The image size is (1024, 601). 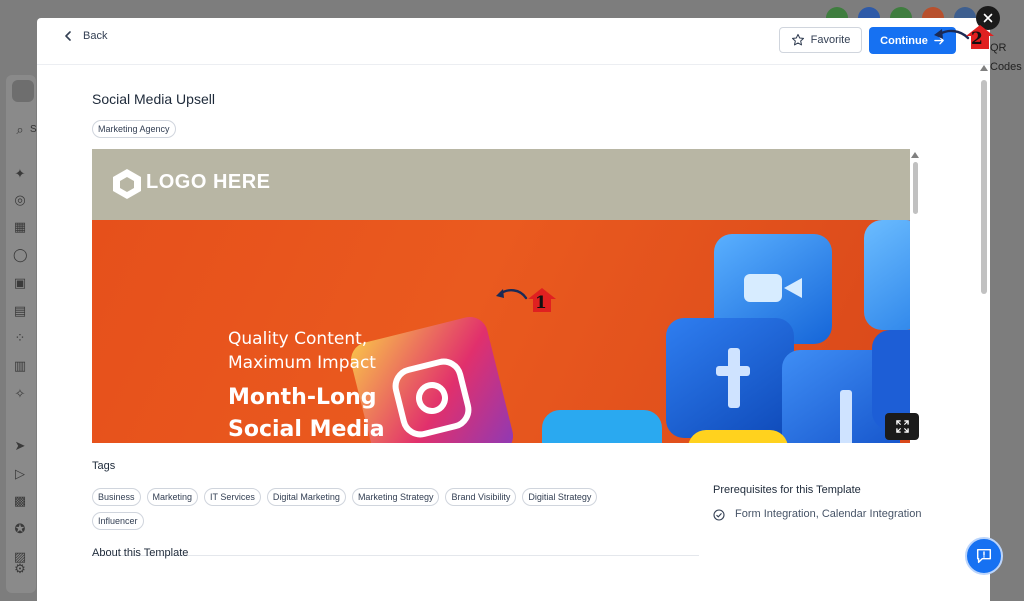 What do you see at coordinates (172, 497) in the screenshot?
I see `tag-chip: Marketing` at bounding box center [172, 497].